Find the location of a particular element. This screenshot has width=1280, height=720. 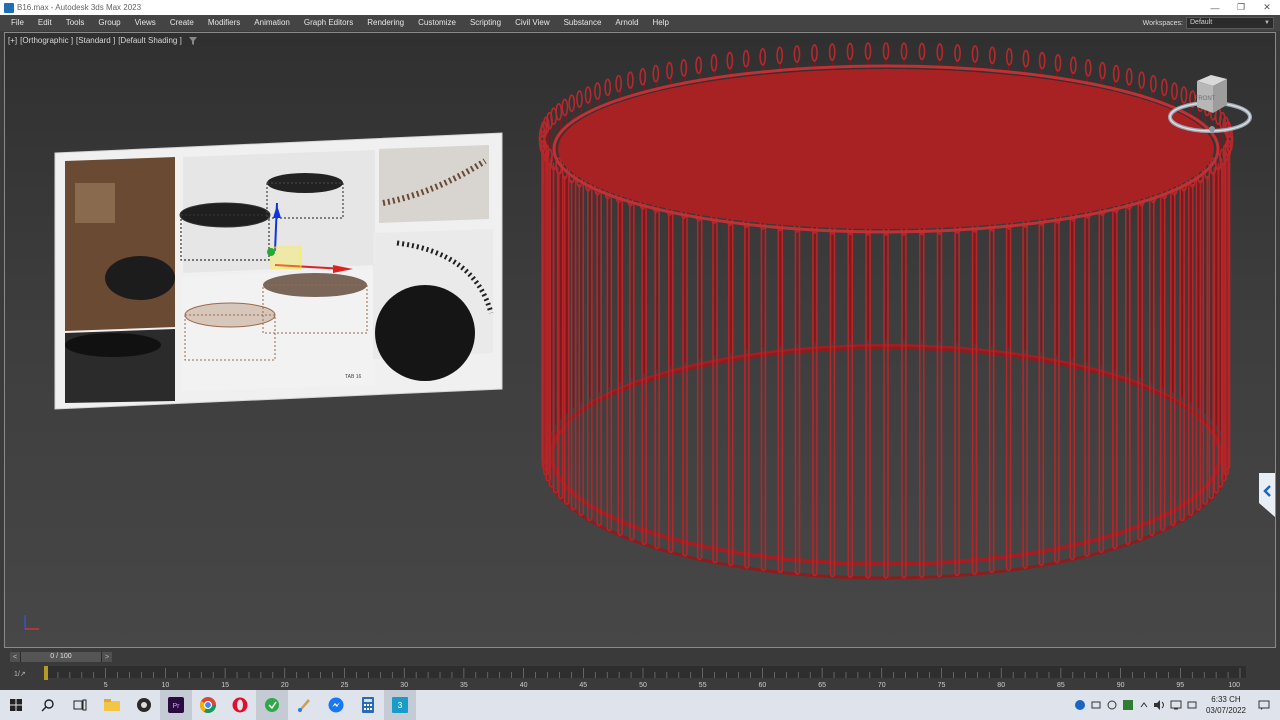

menu-customize: Customize is located at coordinates (437, 23).